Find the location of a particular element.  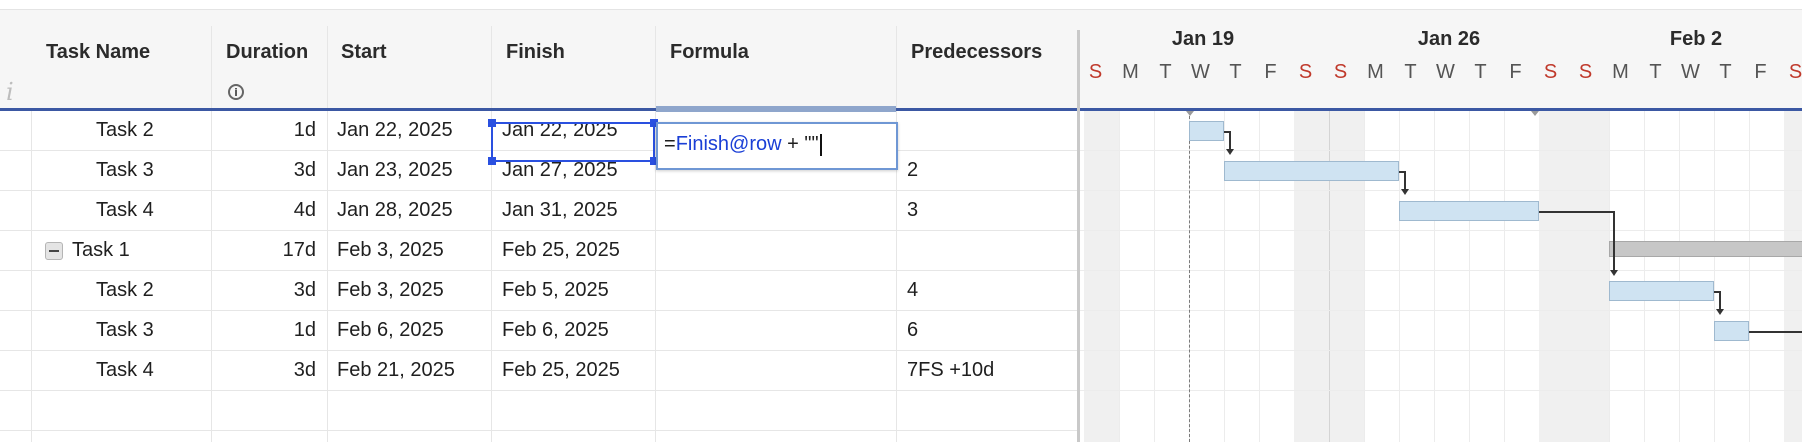

column-header-finish: Finish is located at coordinates (574, 68).